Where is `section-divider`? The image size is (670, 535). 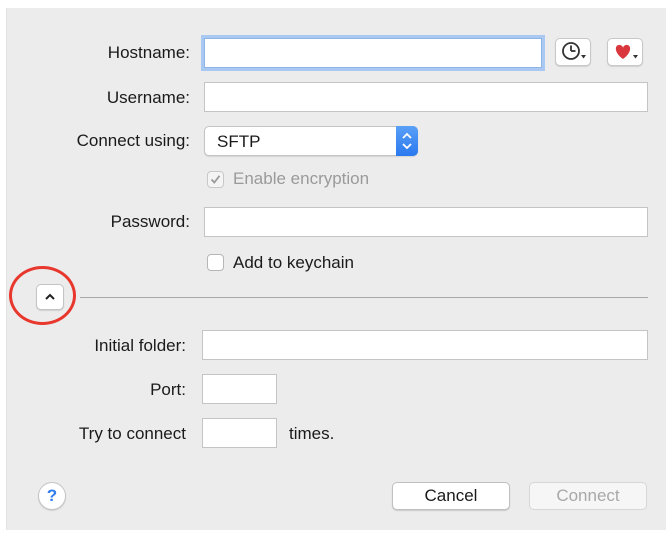 section-divider is located at coordinates (364, 297).